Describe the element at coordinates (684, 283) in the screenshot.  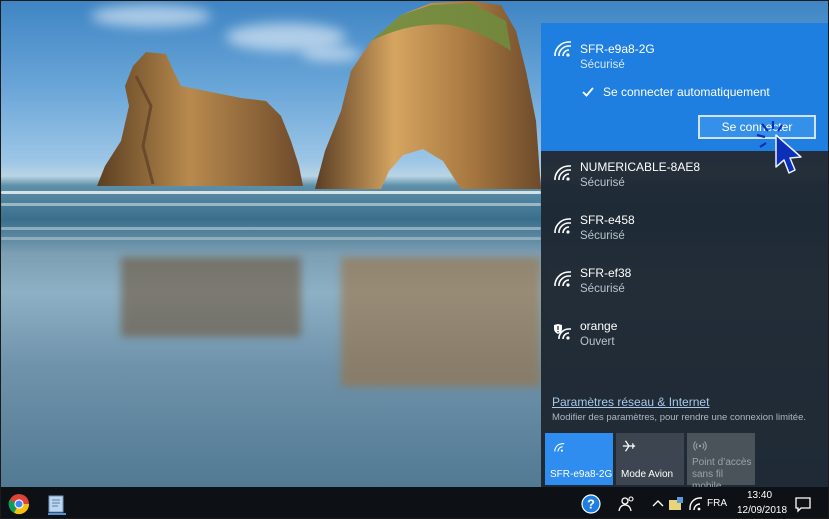
I see `network-item: SFR-ef38 Sécurisé` at that location.